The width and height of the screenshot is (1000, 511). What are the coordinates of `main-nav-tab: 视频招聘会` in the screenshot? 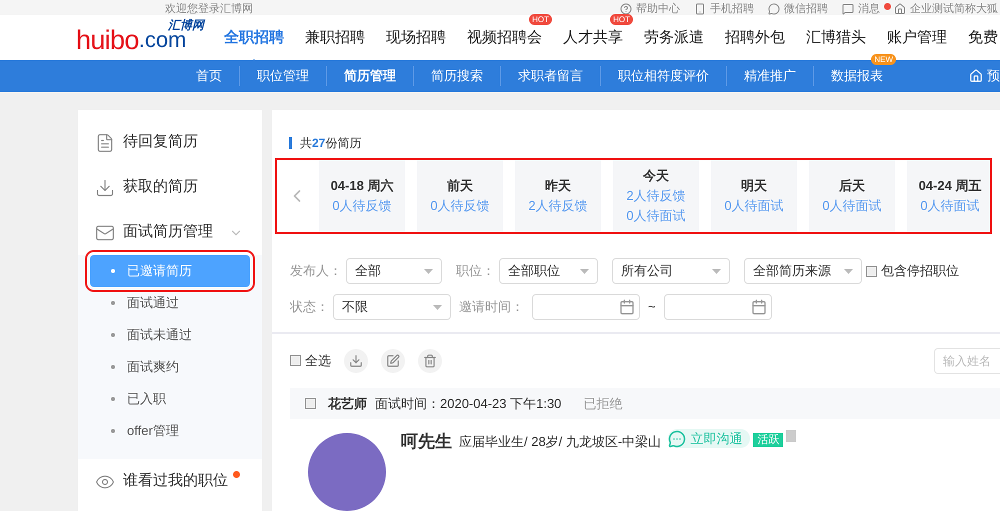 It's located at (504, 37).